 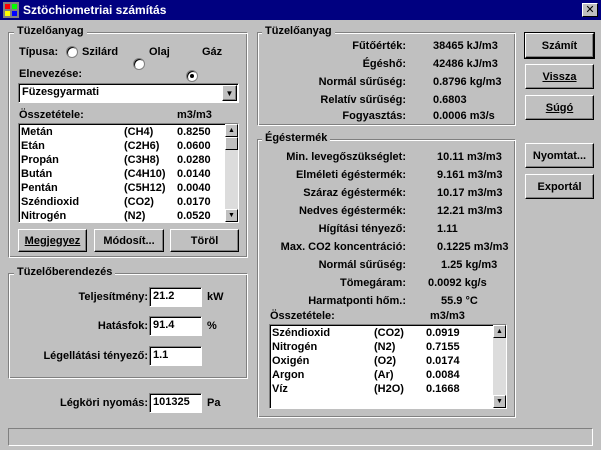 I want to click on back-button: Vissza, so click(x=559, y=76).